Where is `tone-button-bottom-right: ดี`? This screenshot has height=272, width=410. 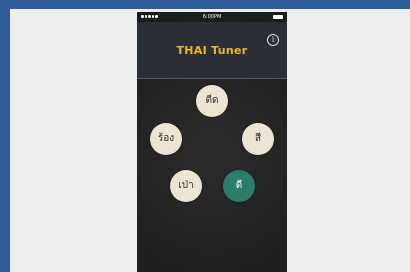
tone-button-bottom-right: ดี is located at coordinates (239, 186).